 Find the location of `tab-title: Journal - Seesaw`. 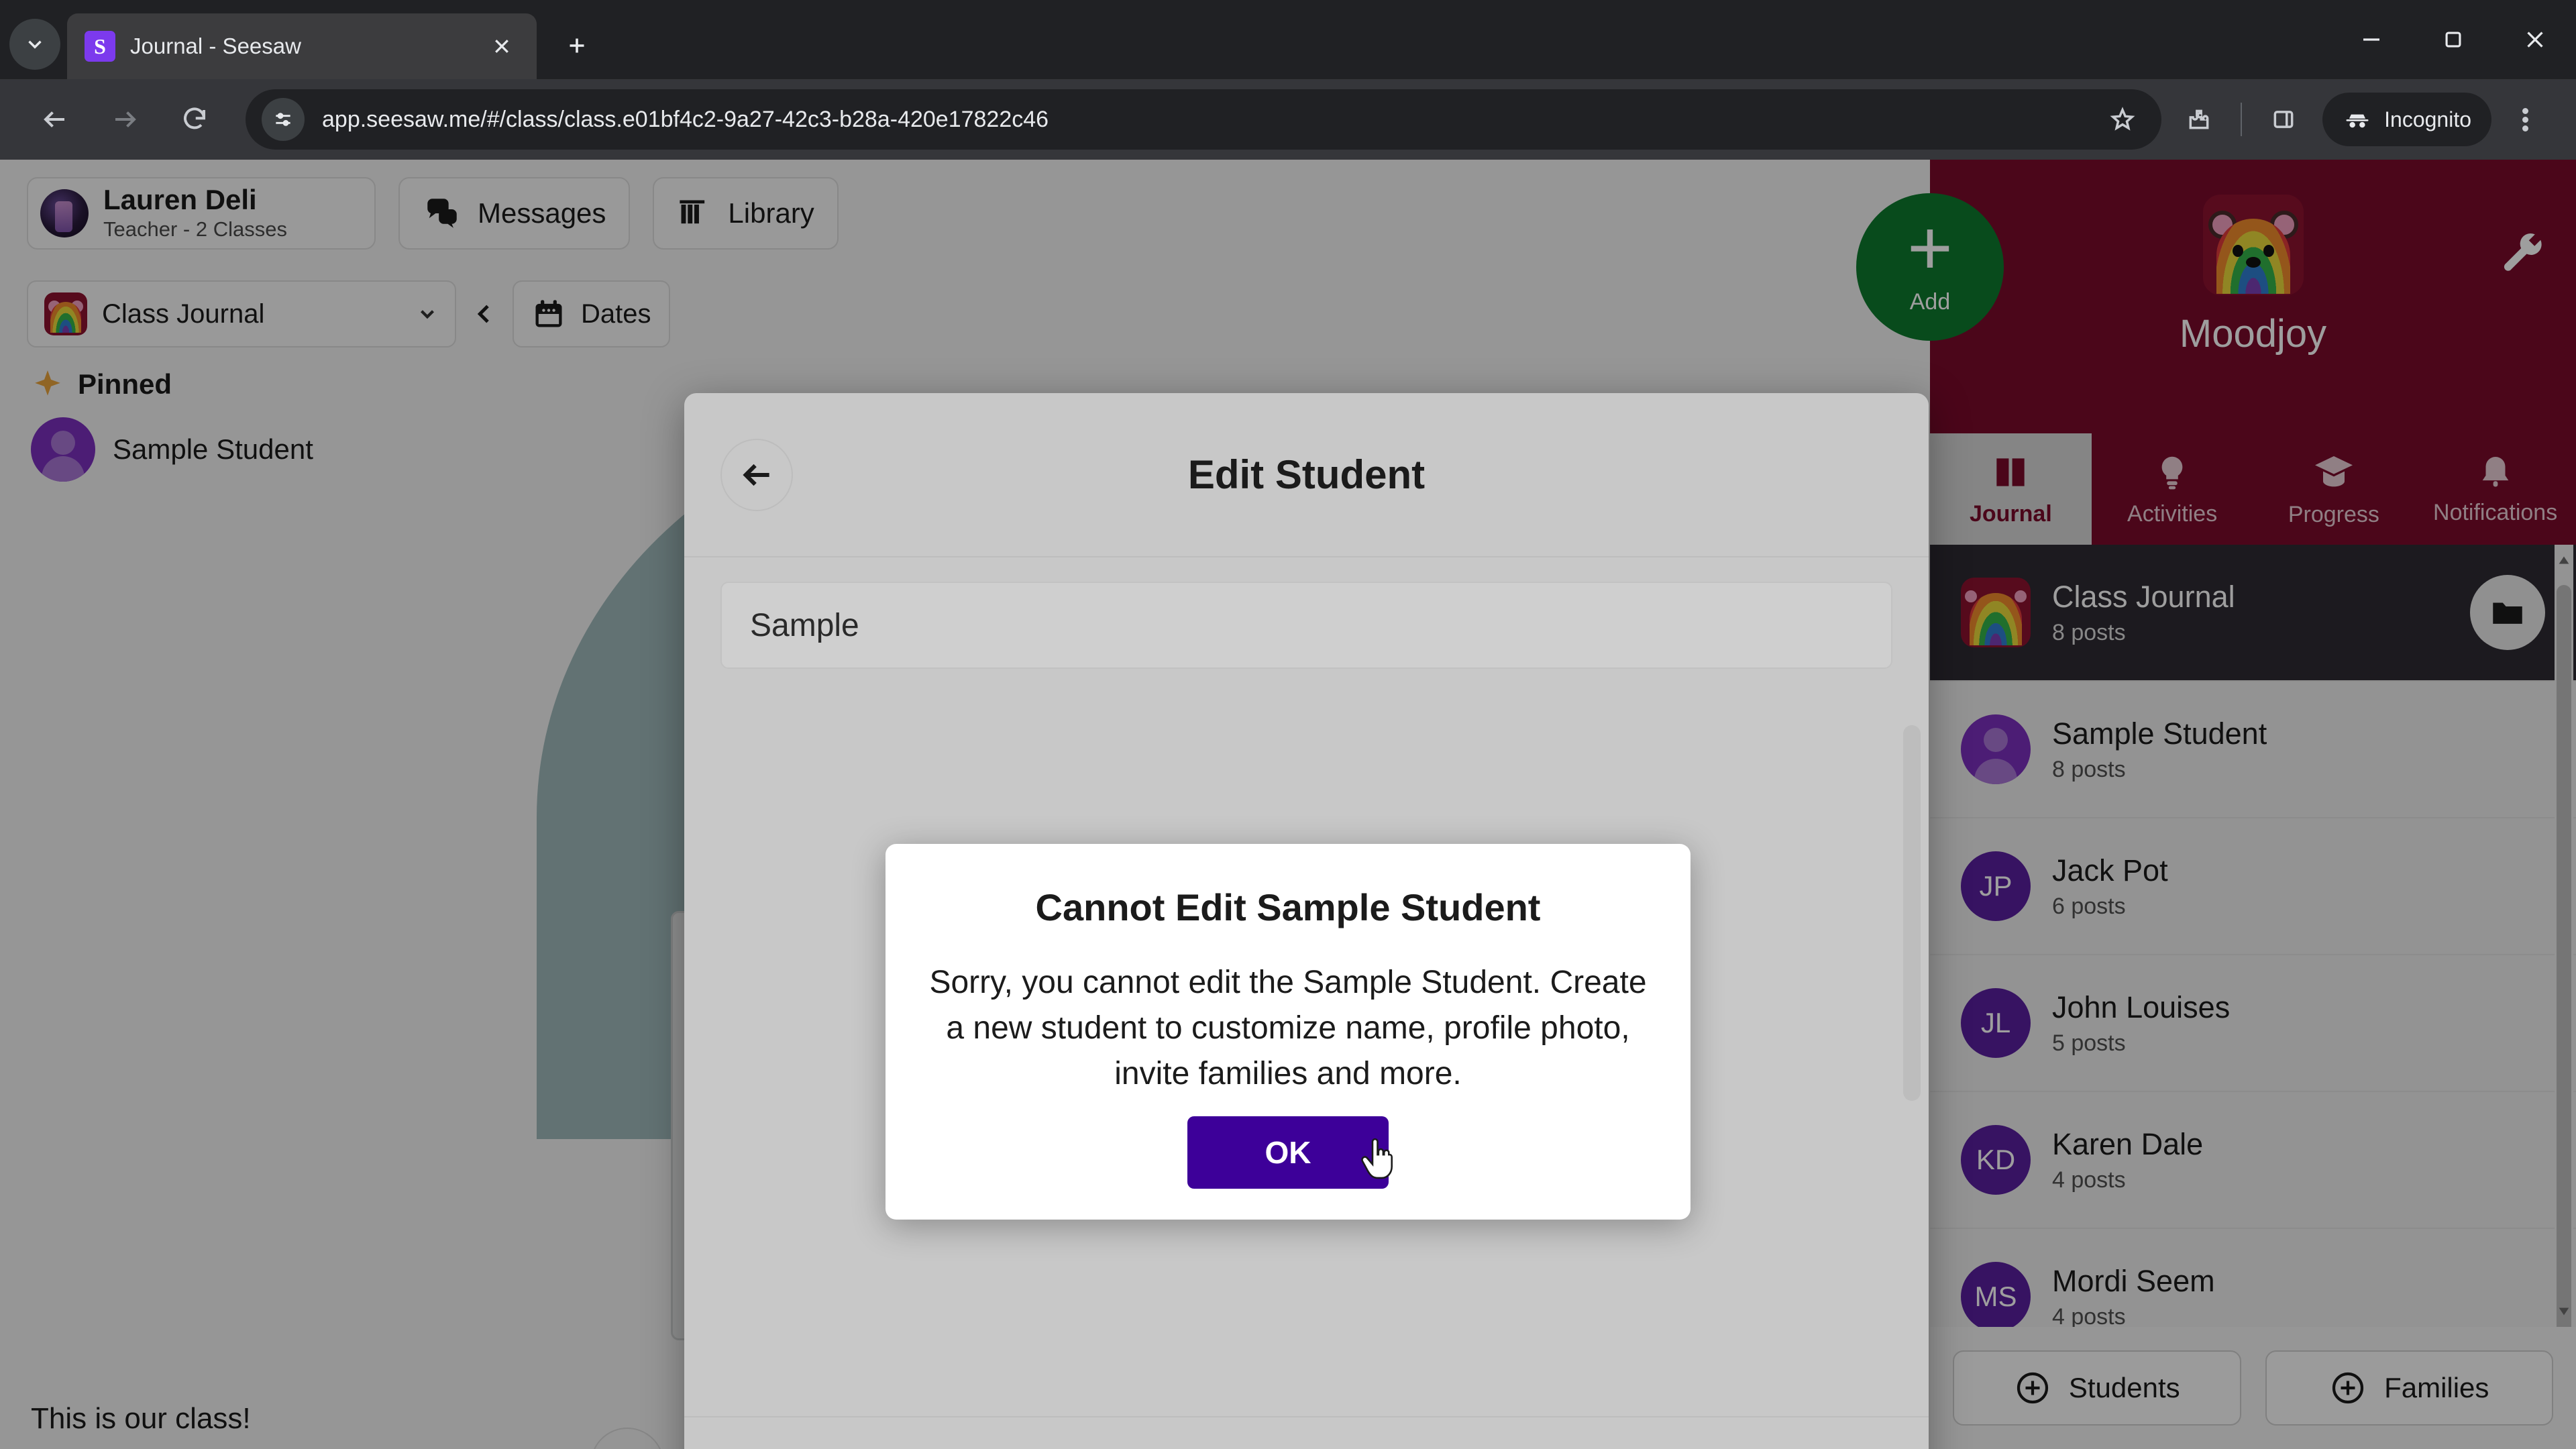

tab-title: Journal - Seesaw is located at coordinates (215, 46).